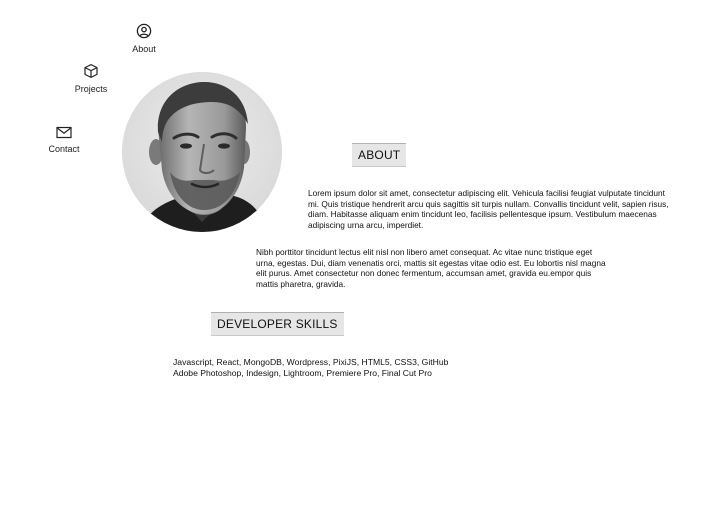 This screenshot has width=720, height=512. Describe the element at coordinates (379, 155) in the screenshot. I see `about-heading: ABOUT` at that location.